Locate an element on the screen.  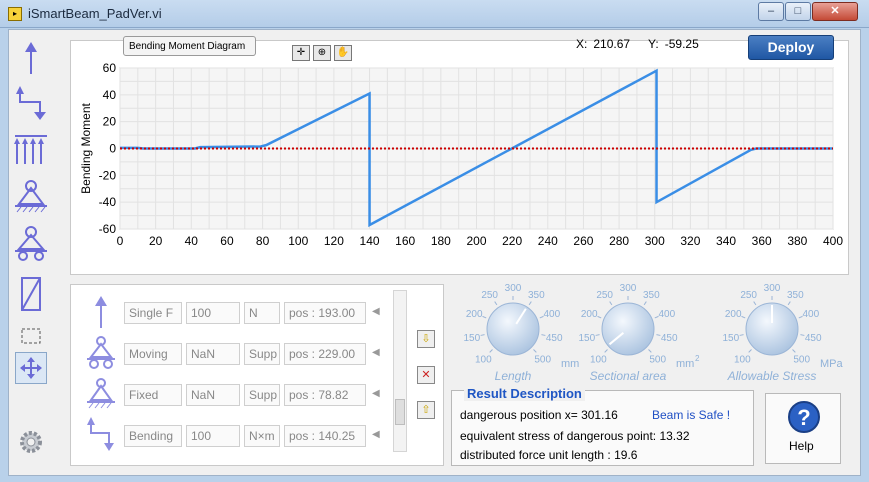
x-tick-label: 280 is located at coordinates (619, 241).